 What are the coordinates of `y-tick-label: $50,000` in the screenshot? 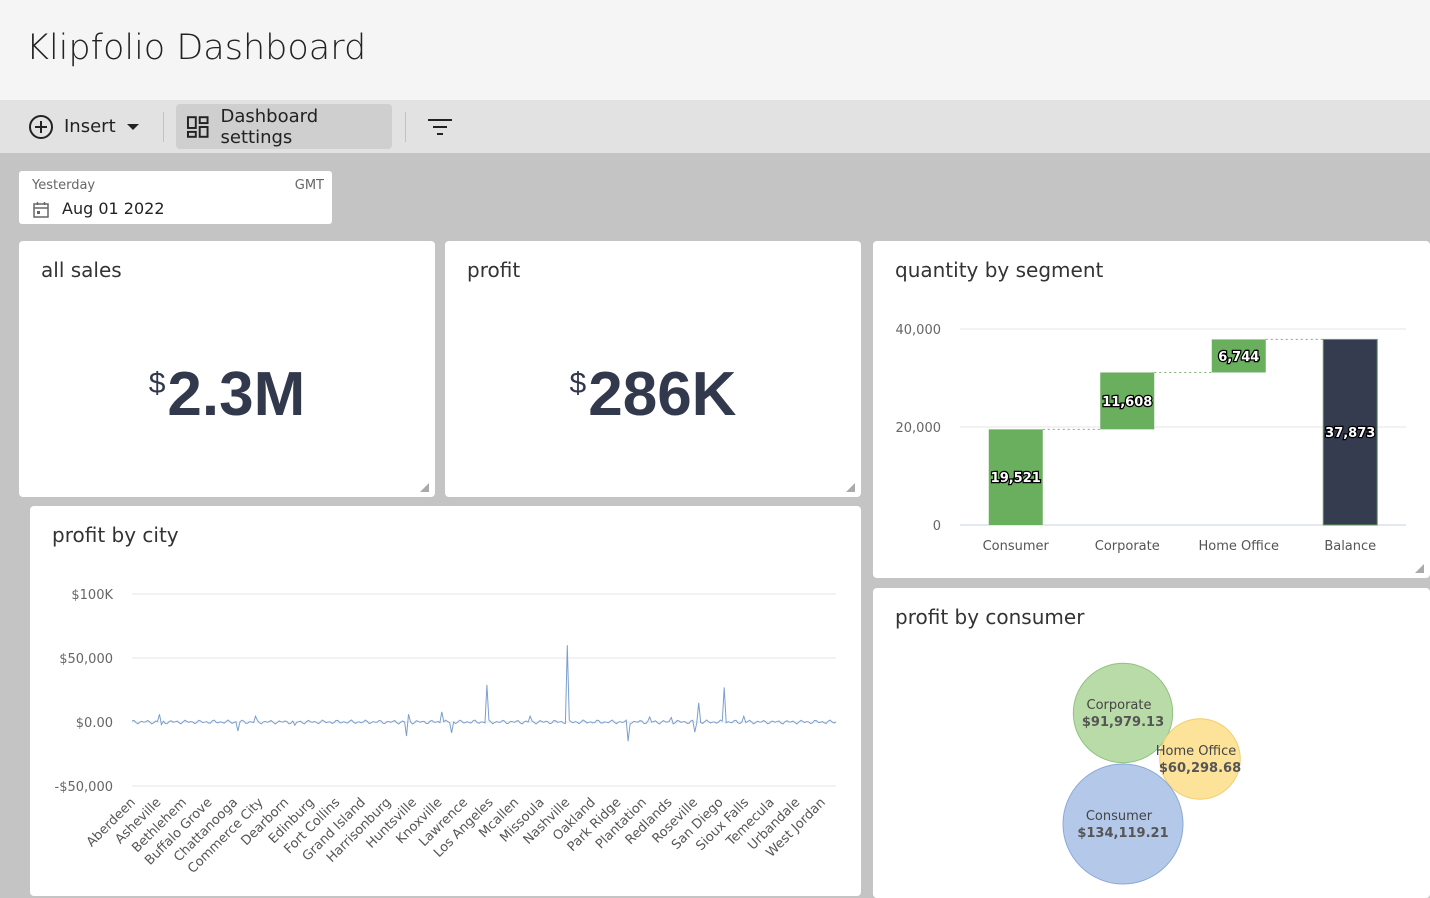 It's located at (86, 659).